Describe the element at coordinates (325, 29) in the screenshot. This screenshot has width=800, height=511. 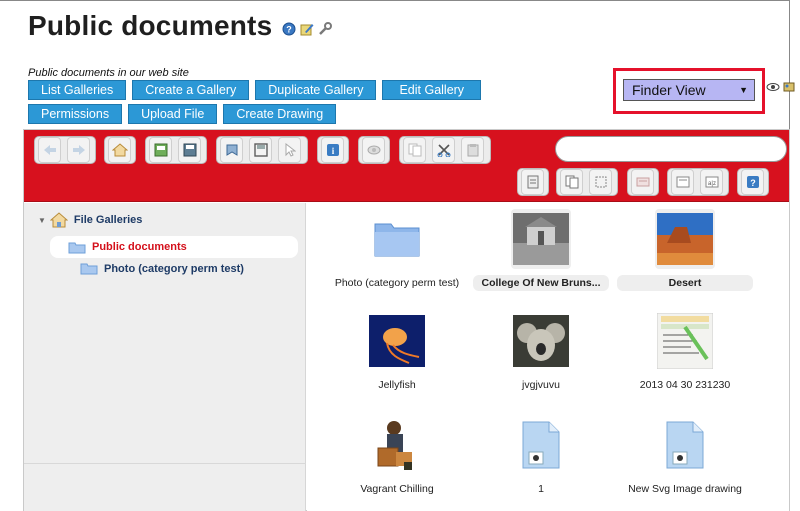
I see `wrench-icon` at that location.